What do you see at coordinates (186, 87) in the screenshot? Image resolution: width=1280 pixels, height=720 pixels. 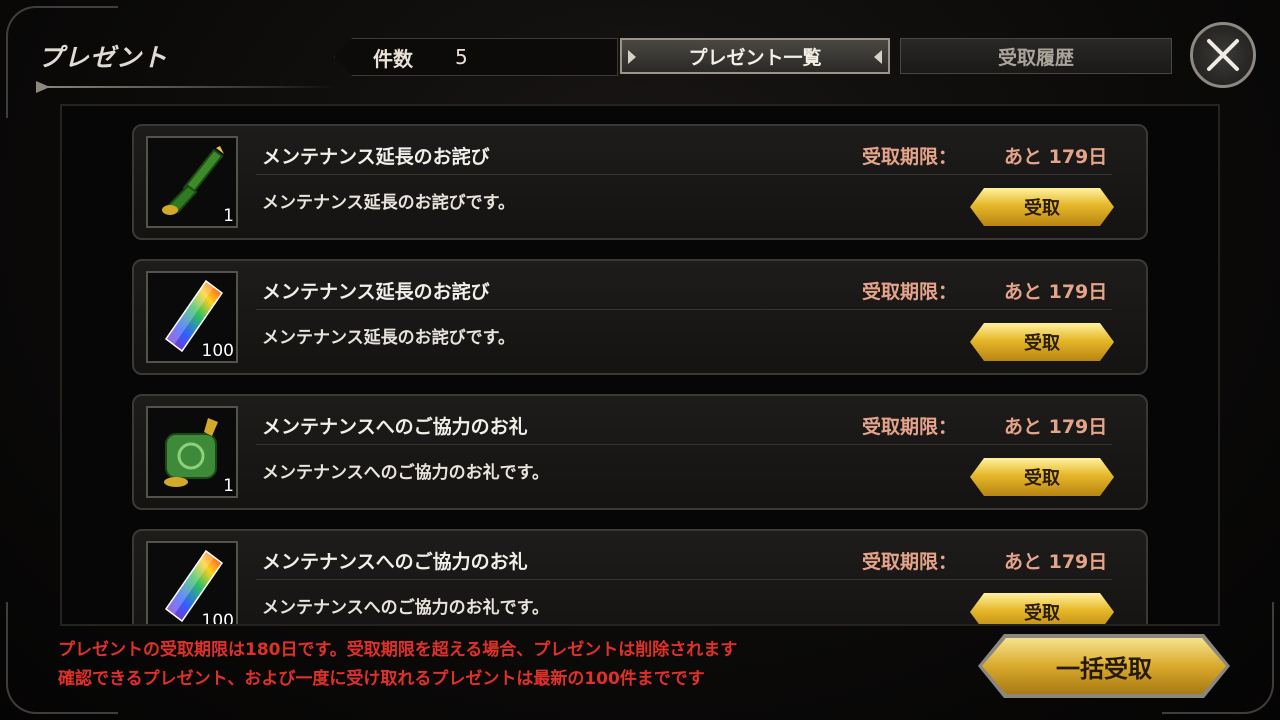 I see `title-underline` at bounding box center [186, 87].